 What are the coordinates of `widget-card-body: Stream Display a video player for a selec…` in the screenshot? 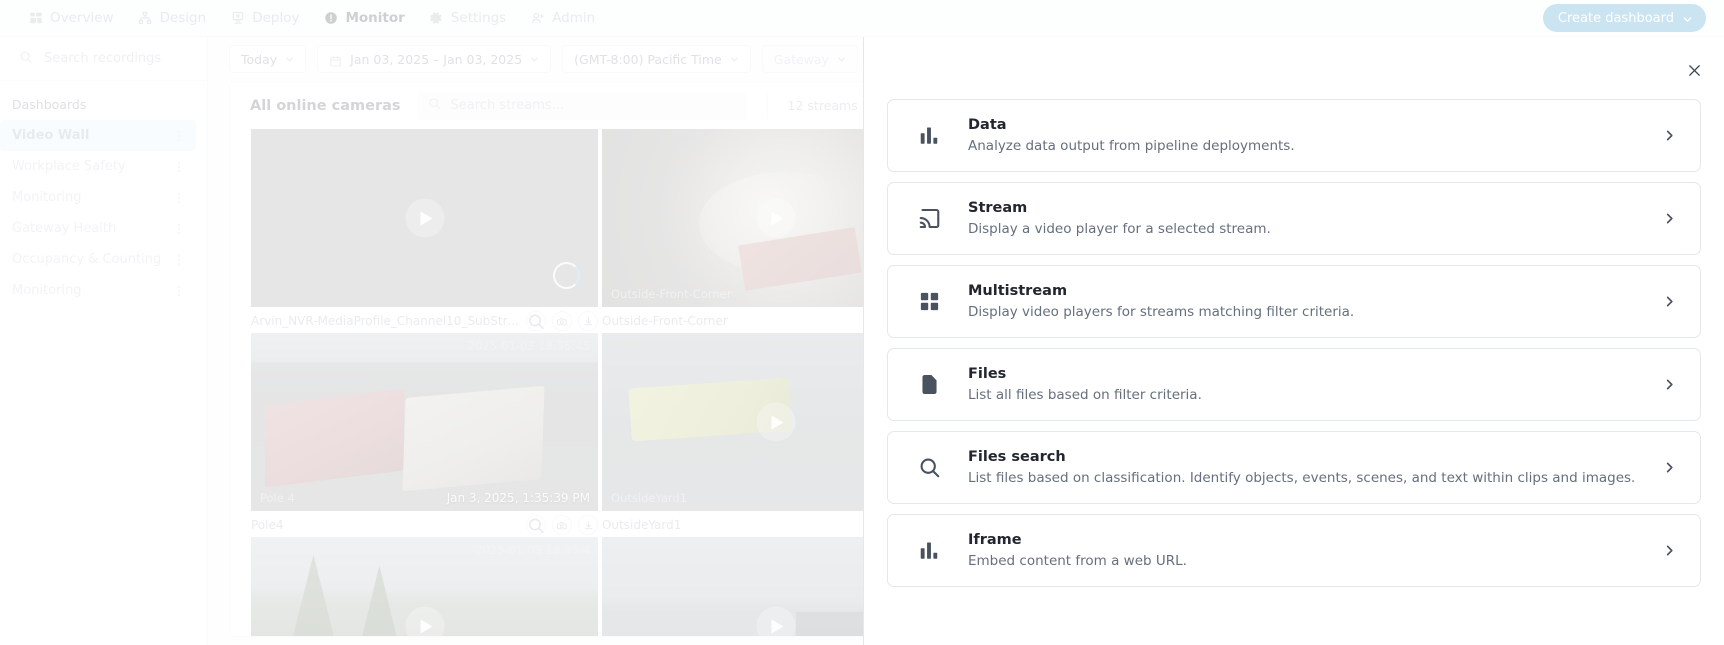 It's located at (1315, 218).